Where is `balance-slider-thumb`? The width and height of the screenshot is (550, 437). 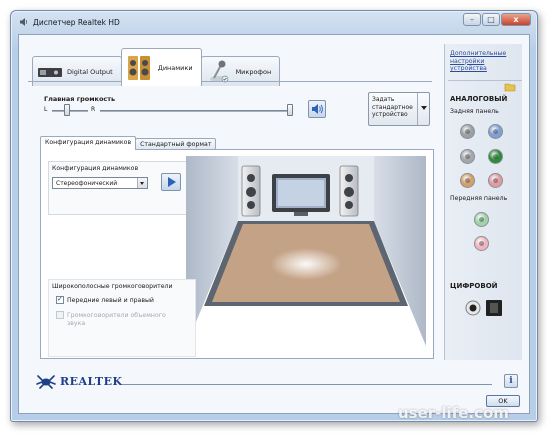 balance-slider-thumb is located at coordinates (67, 110).